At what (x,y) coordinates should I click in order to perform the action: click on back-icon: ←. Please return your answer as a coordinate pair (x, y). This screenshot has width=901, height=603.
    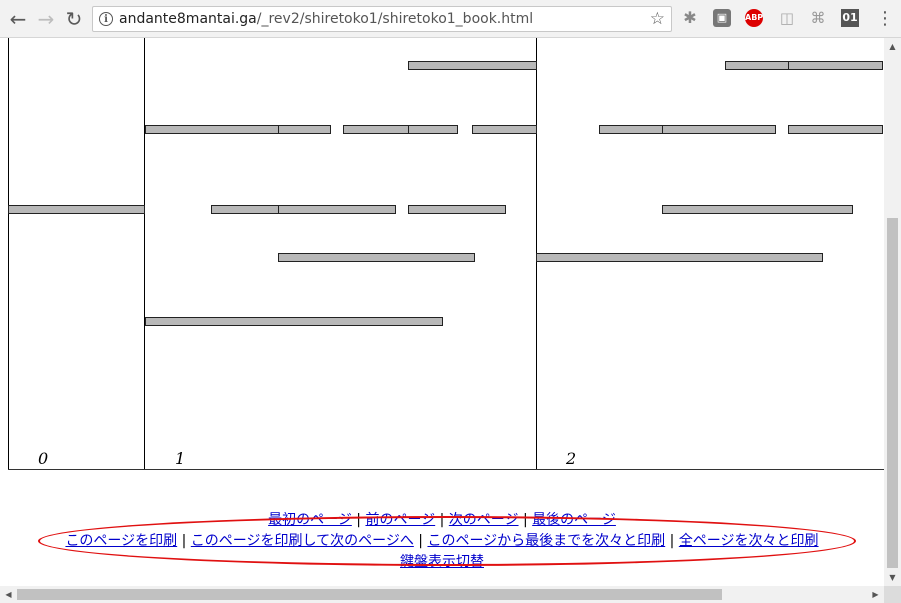
    Looking at the image, I should click on (18, 19).